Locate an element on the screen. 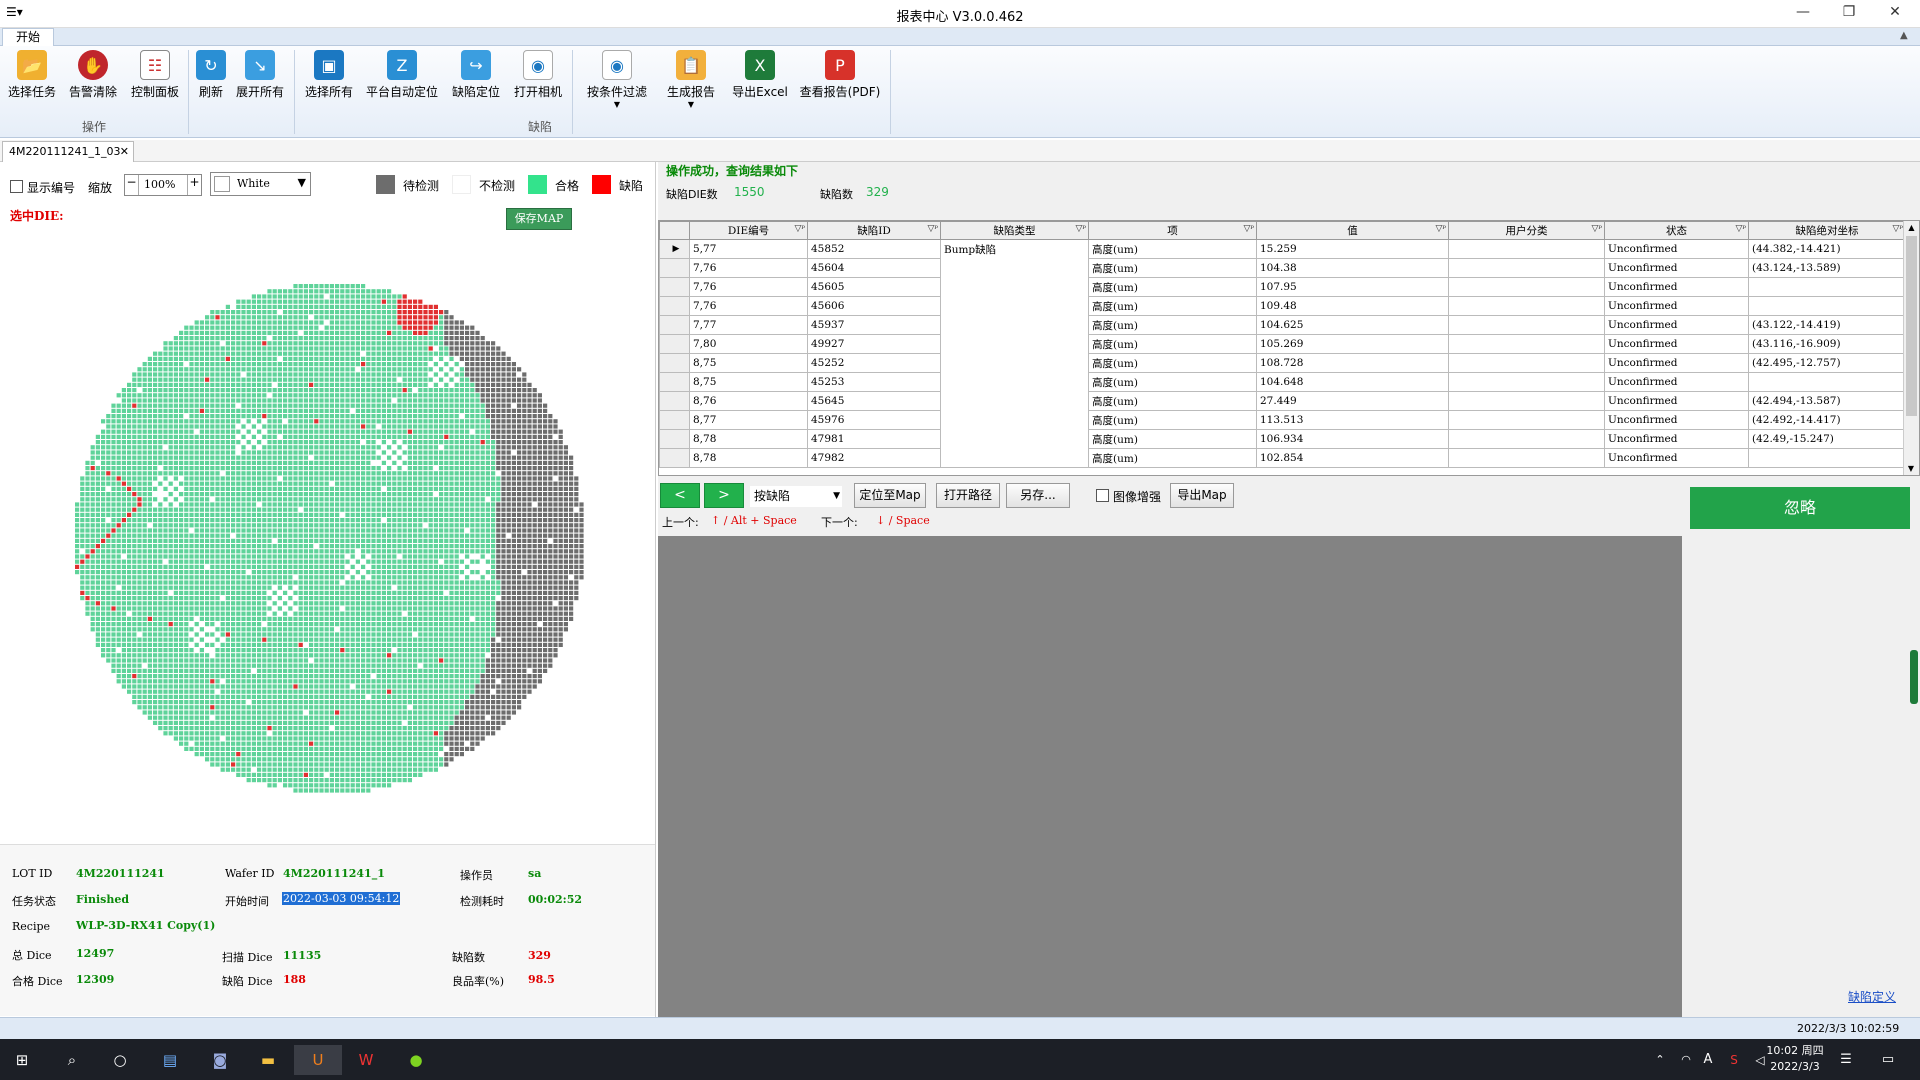  wafer-map is located at coordinates (332, 540).